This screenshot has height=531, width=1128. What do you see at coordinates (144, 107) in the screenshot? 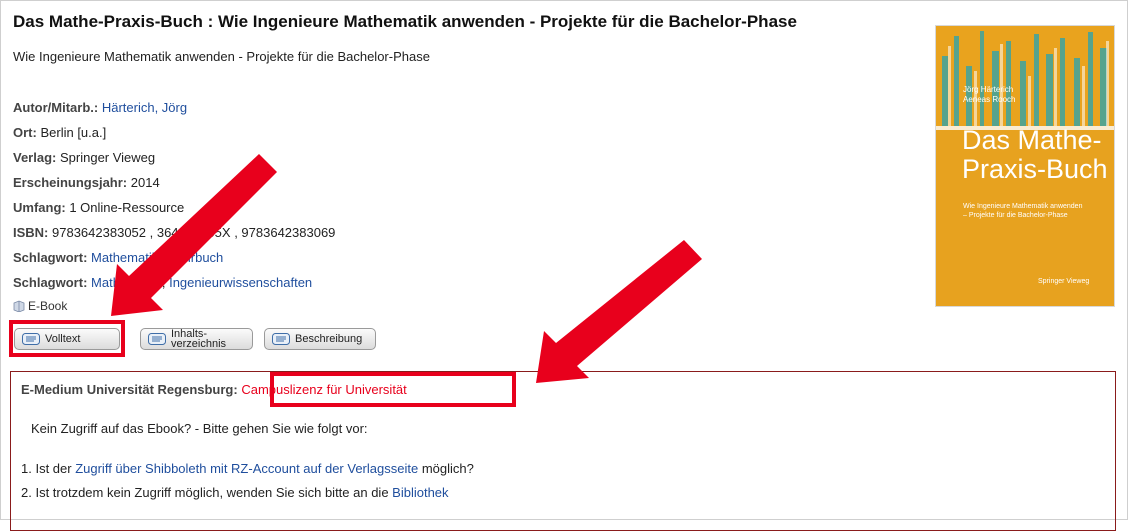
I see `author-link: Härterich, Jörg` at bounding box center [144, 107].